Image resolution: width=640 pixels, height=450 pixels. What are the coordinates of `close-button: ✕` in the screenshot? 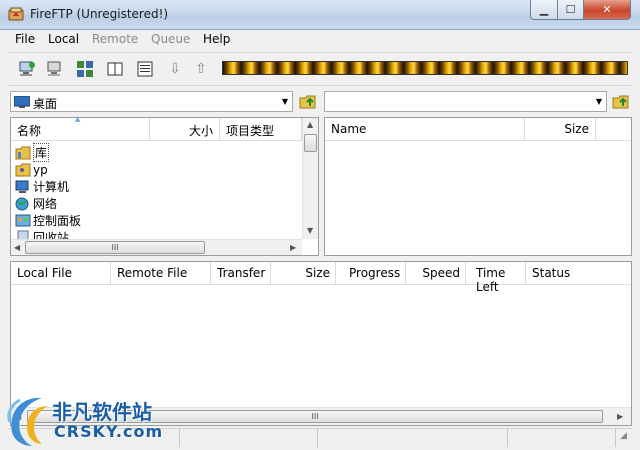 It's located at (607, 10).